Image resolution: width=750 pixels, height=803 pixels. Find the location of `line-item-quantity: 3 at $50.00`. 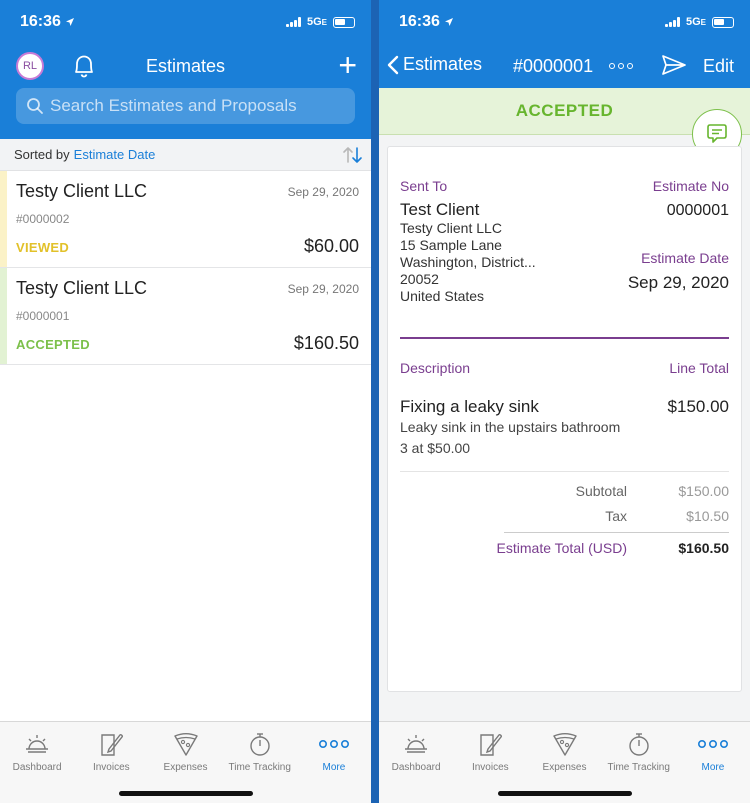

line-item-quantity: 3 at $50.00 is located at coordinates (435, 448).